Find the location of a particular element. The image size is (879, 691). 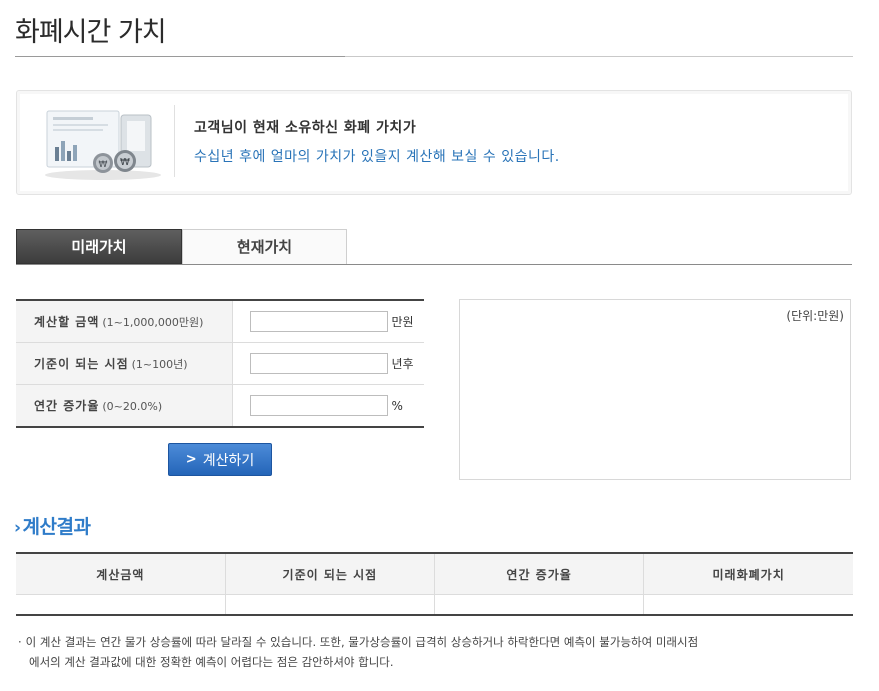

period-input-cell: 년후 is located at coordinates (328, 363).